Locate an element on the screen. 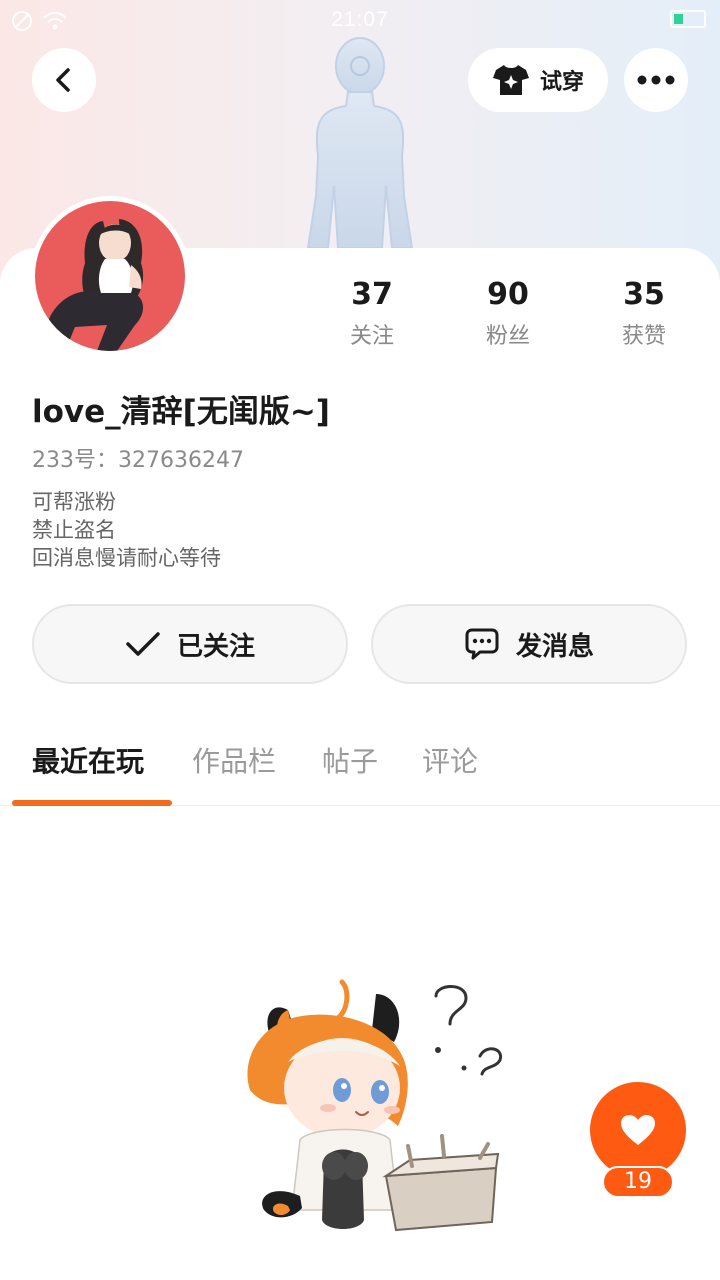 The image size is (720, 1280). wifi-icon is located at coordinates (55, 20).